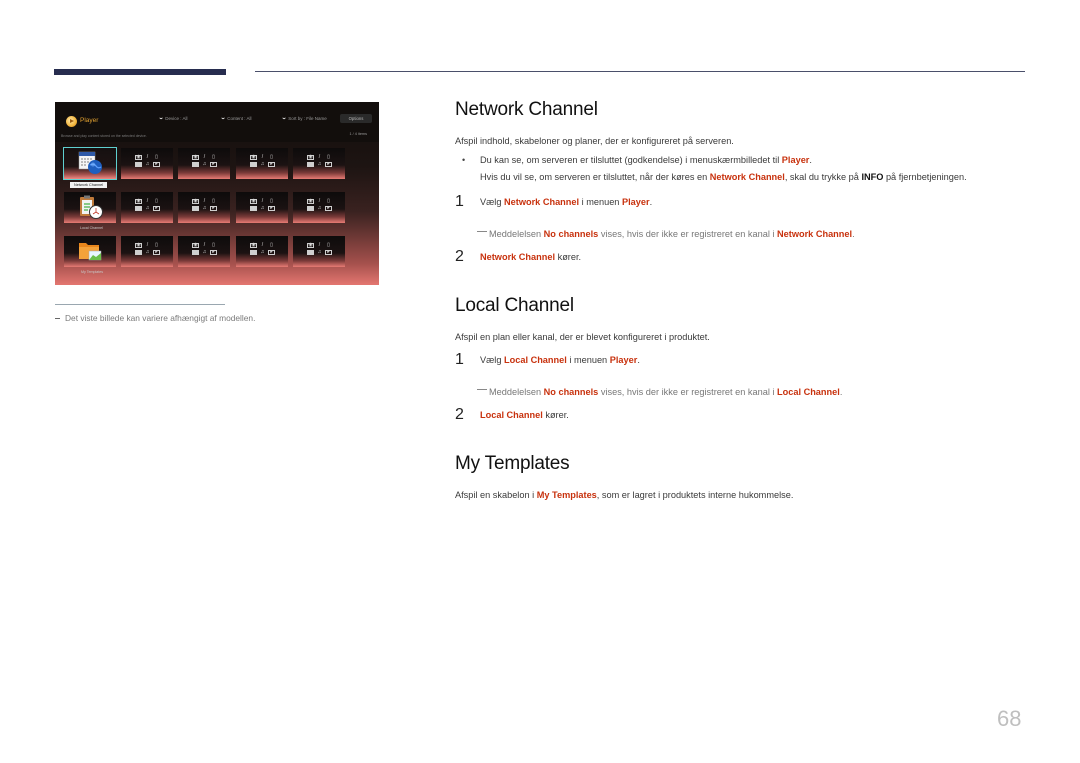  Describe the element at coordinates (640, 71) in the screenshot. I see `header-rule` at that location.